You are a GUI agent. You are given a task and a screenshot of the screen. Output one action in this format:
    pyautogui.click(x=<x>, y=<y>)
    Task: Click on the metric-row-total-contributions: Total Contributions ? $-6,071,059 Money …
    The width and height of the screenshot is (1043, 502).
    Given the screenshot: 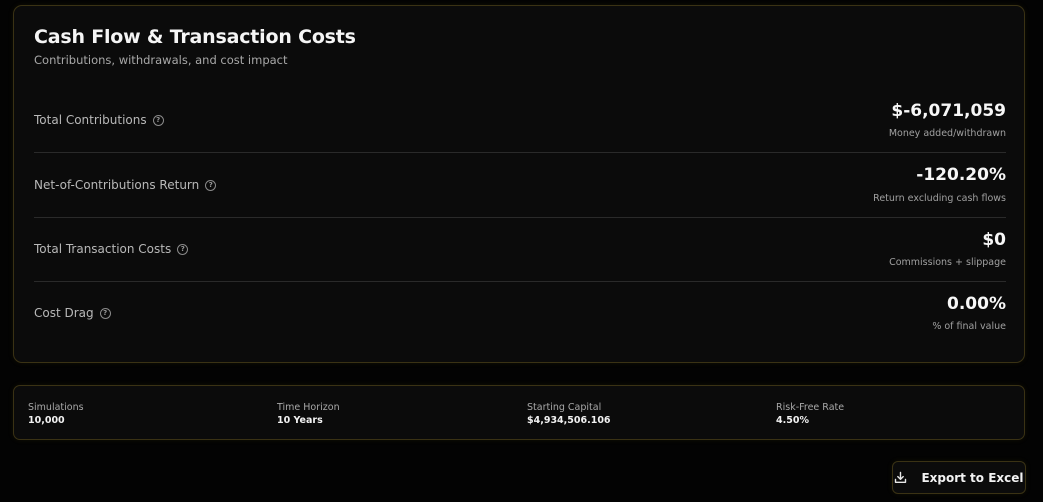 What is the action you would take?
    pyautogui.click(x=520, y=120)
    